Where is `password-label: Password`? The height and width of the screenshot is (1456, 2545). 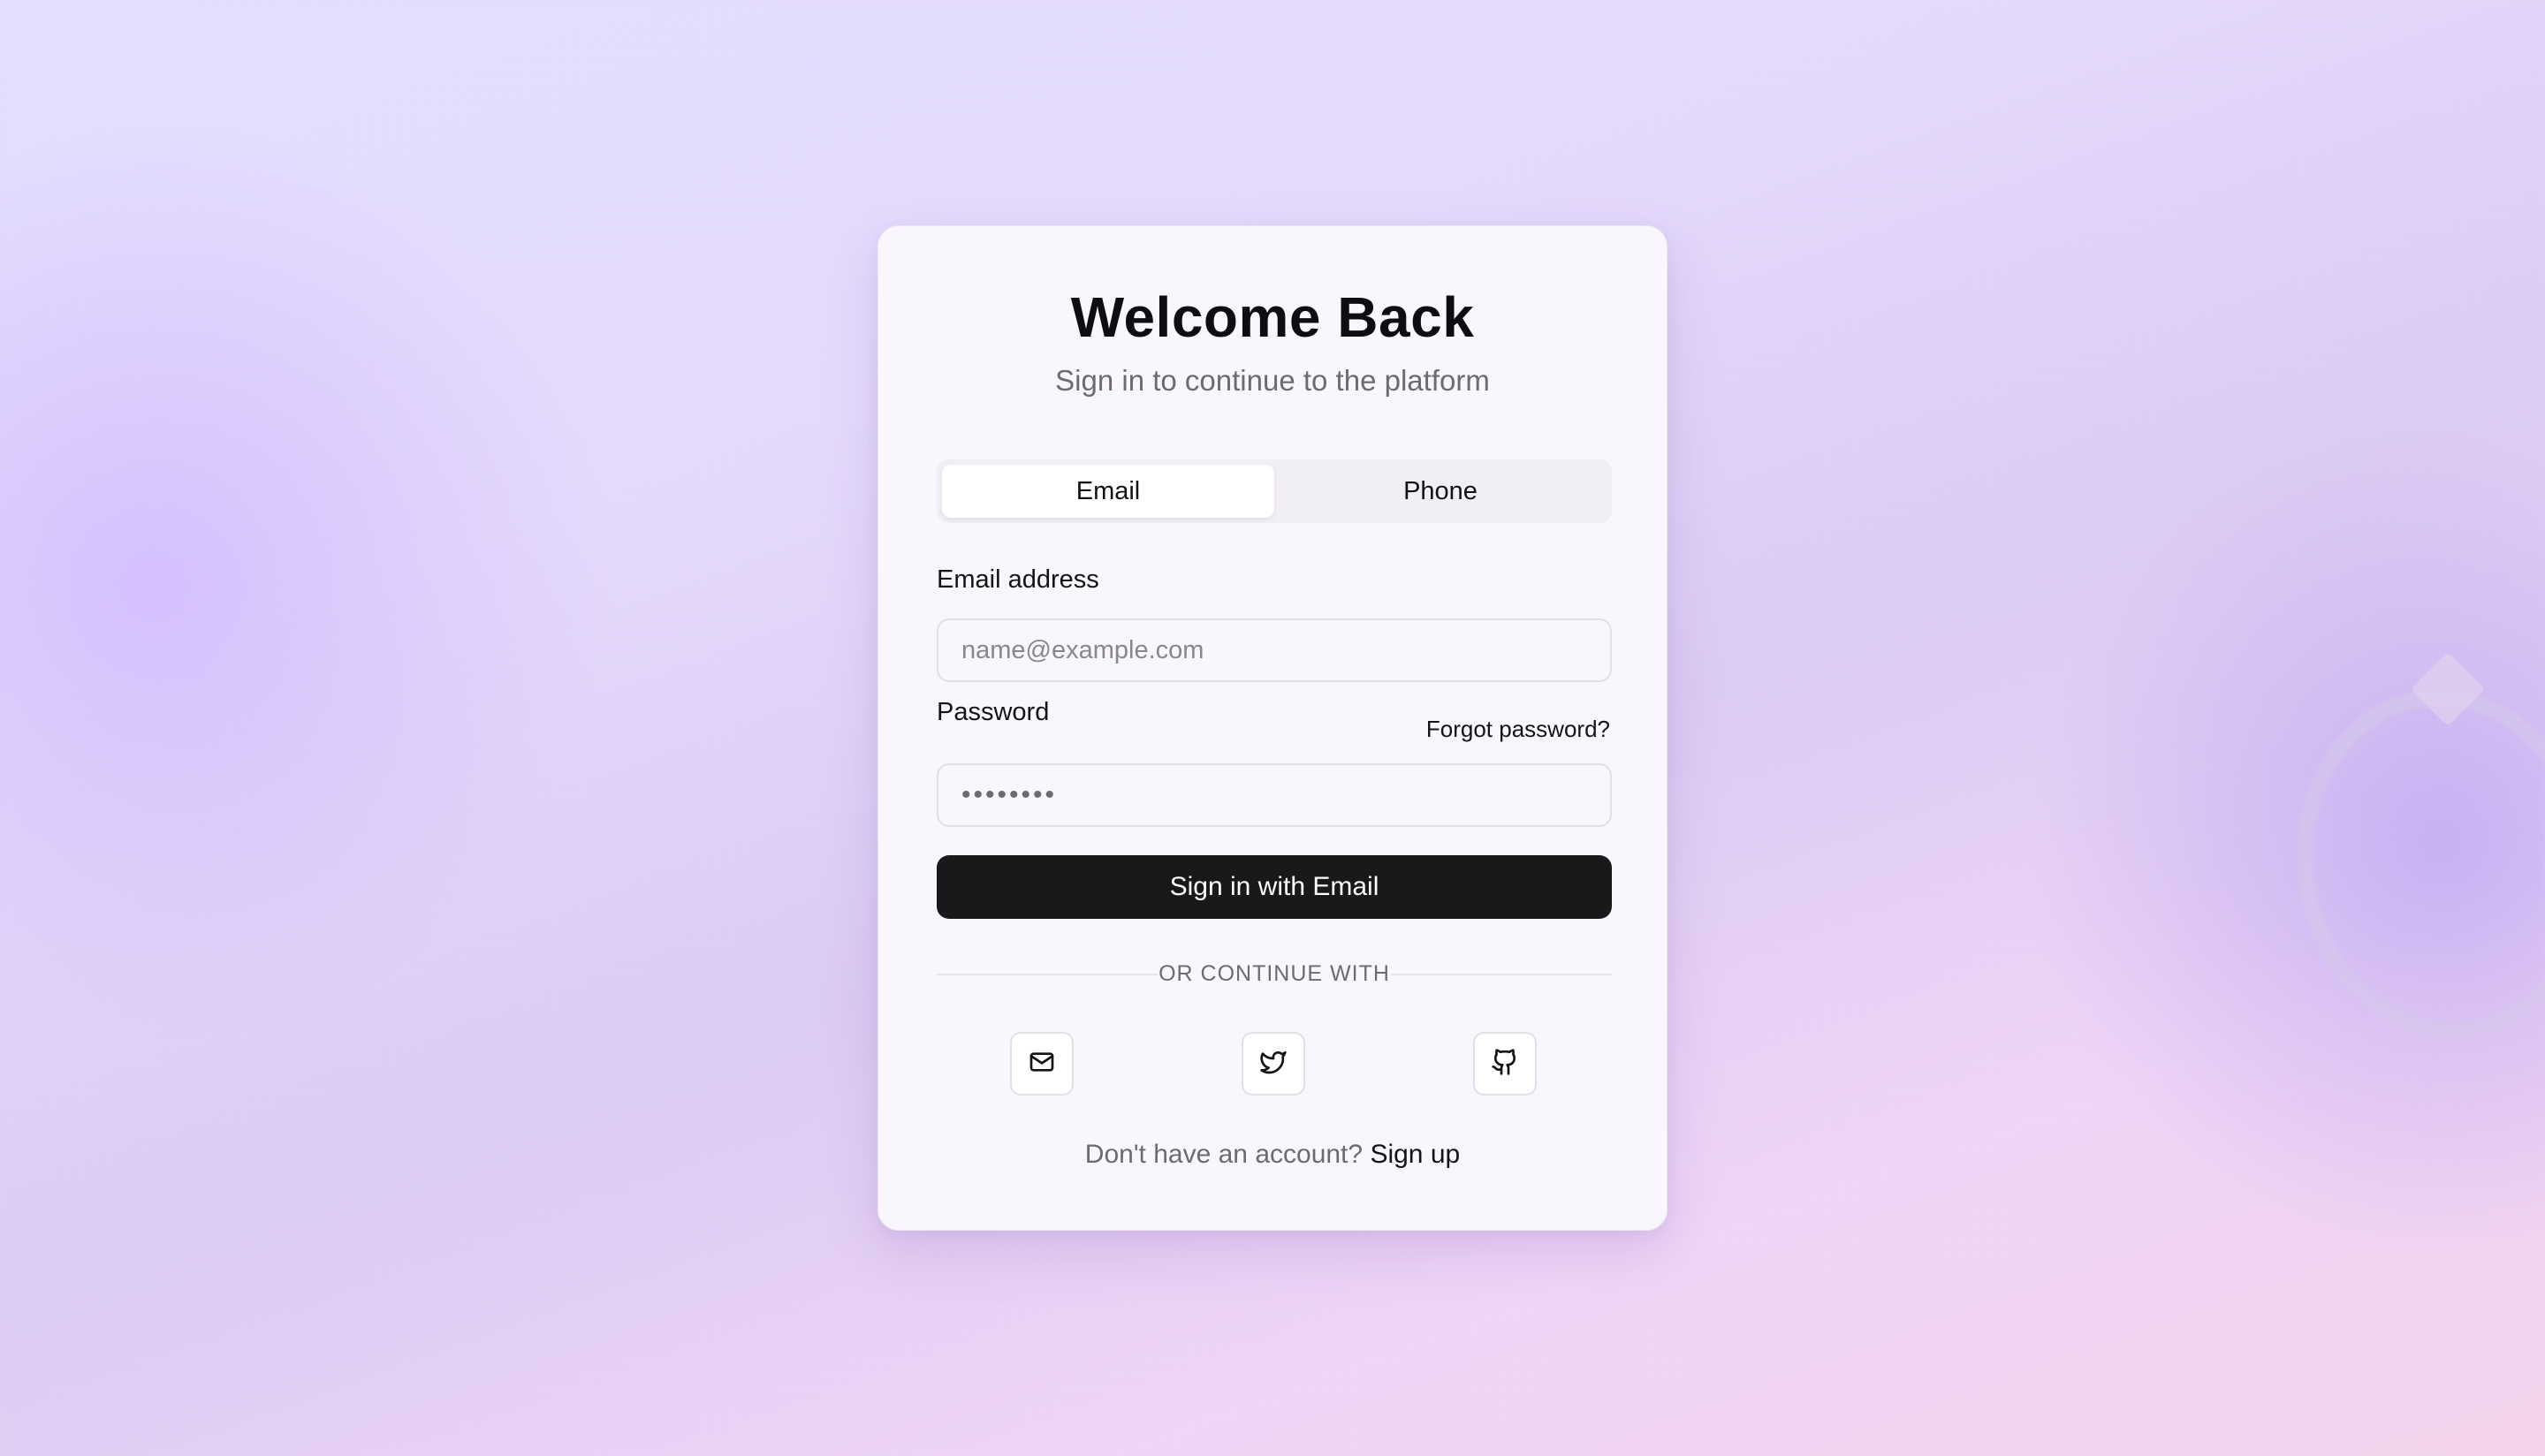
password-label: Password is located at coordinates (994, 712).